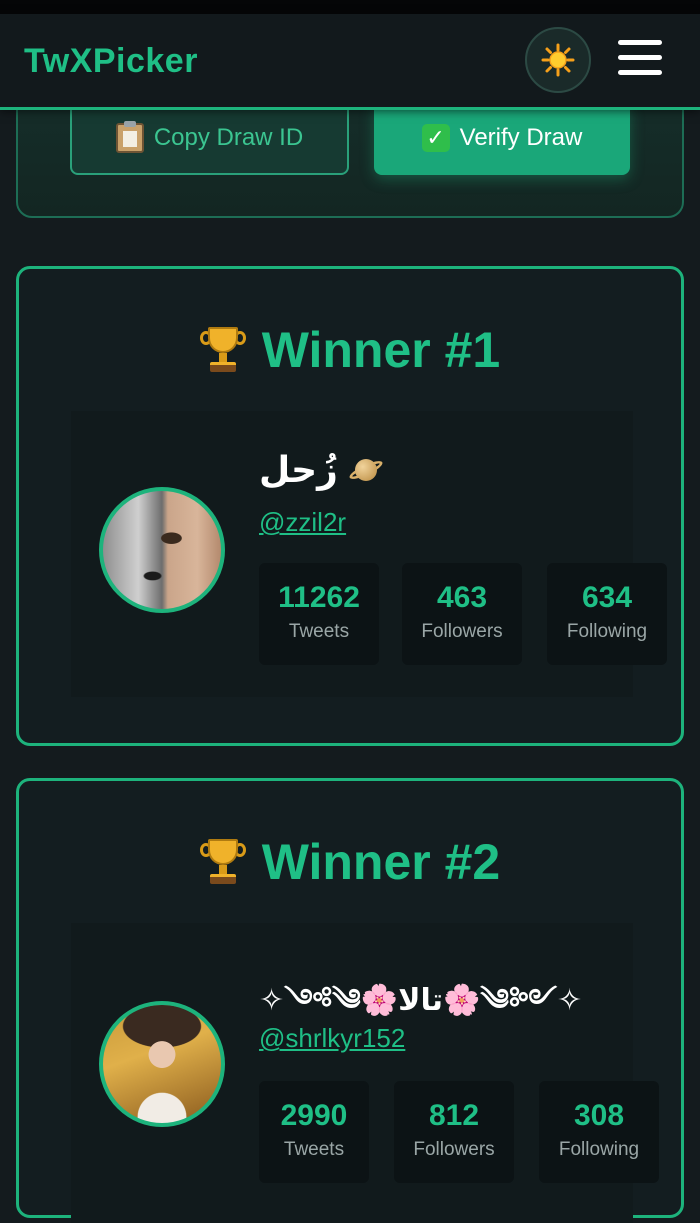  I want to click on winner-display-name: زُحل, so click(322, 470).